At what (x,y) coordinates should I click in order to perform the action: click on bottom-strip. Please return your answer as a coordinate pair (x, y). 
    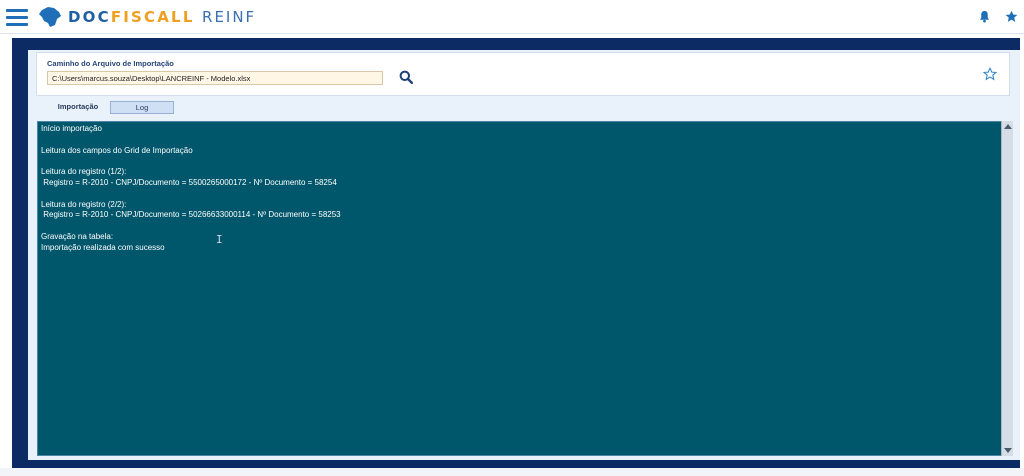
    Looking at the image, I should click on (512, 472).